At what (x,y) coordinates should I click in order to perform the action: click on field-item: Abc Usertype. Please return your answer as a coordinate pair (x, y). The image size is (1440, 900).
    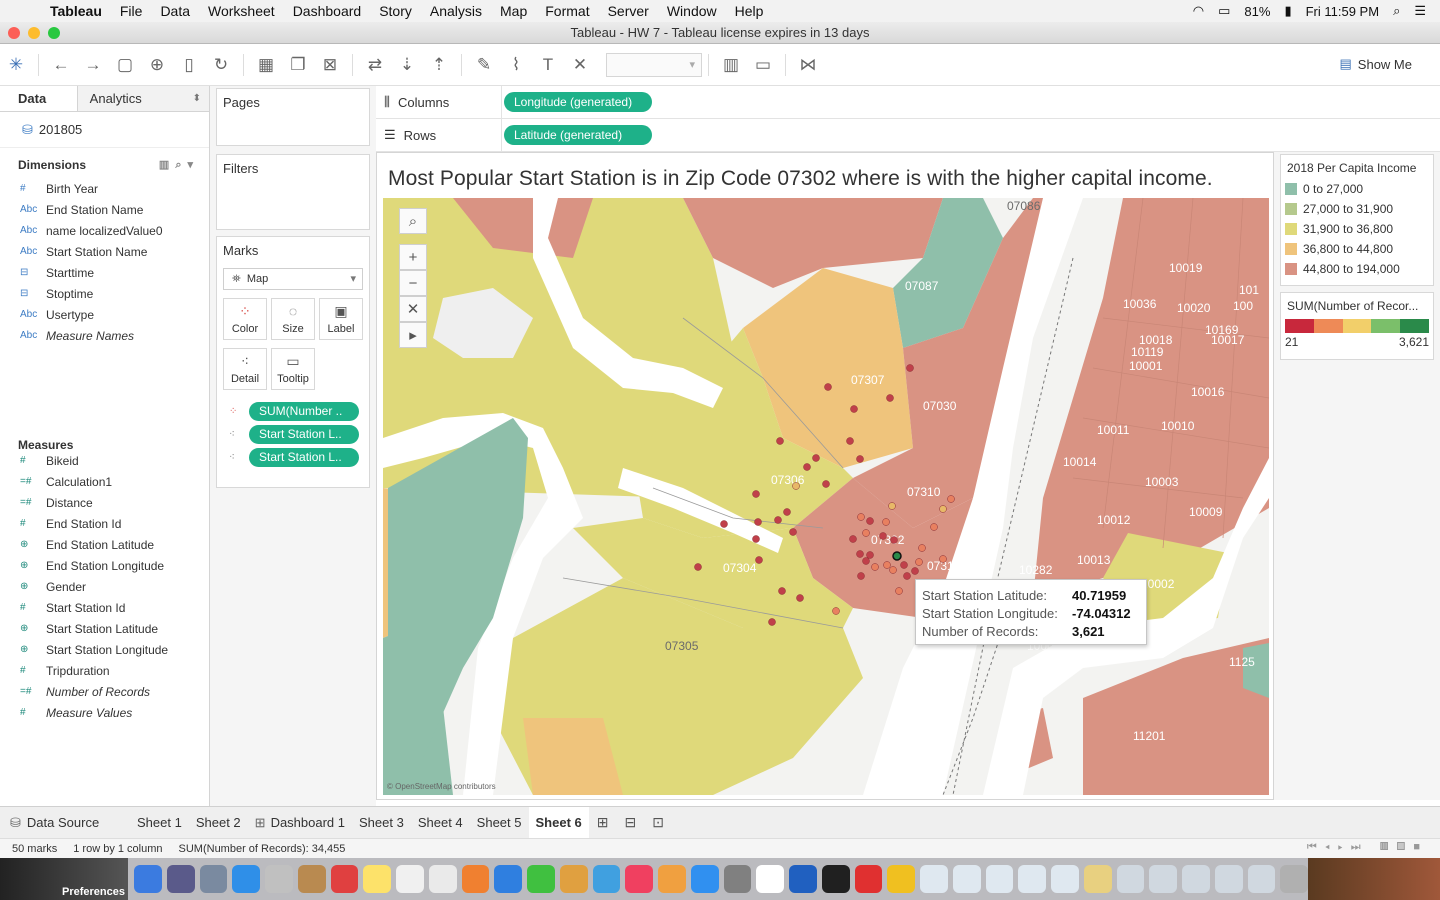
    Looking at the image, I should click on (104, 314).